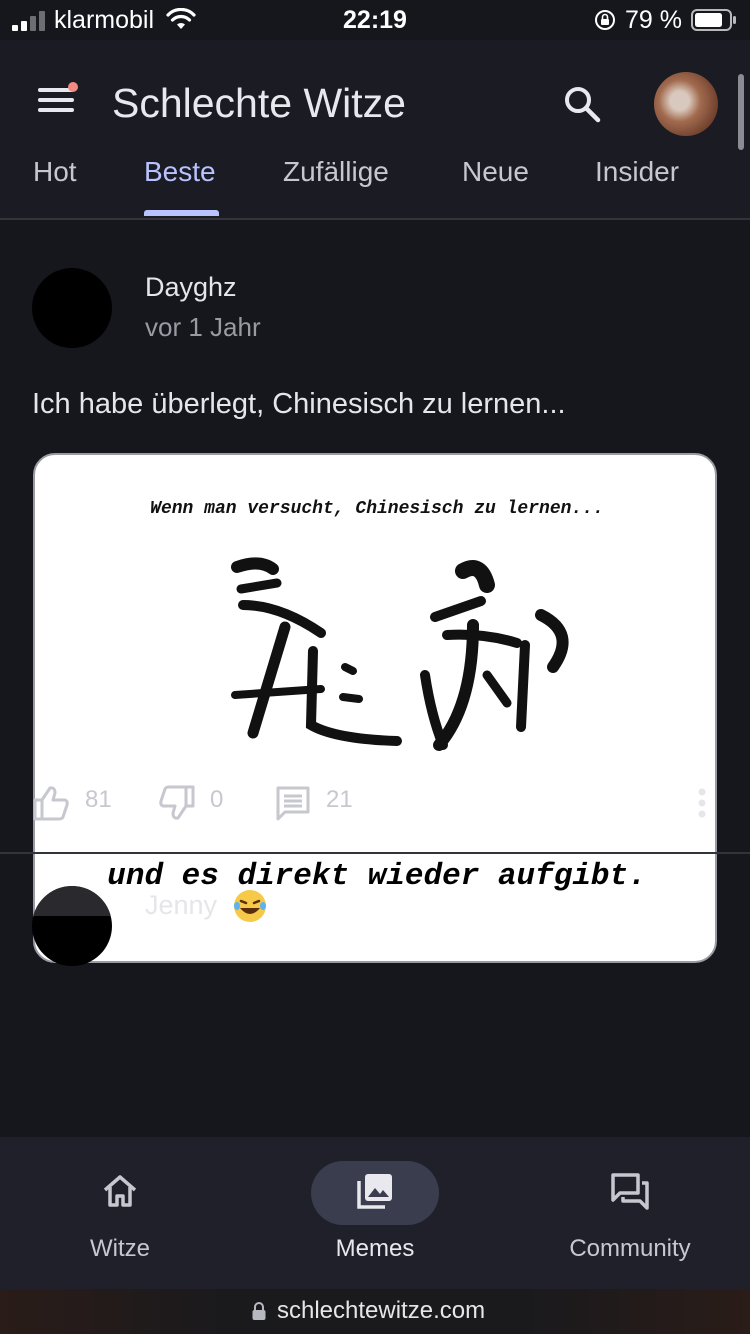  I want to click on author-avatar, so click(72, 308).